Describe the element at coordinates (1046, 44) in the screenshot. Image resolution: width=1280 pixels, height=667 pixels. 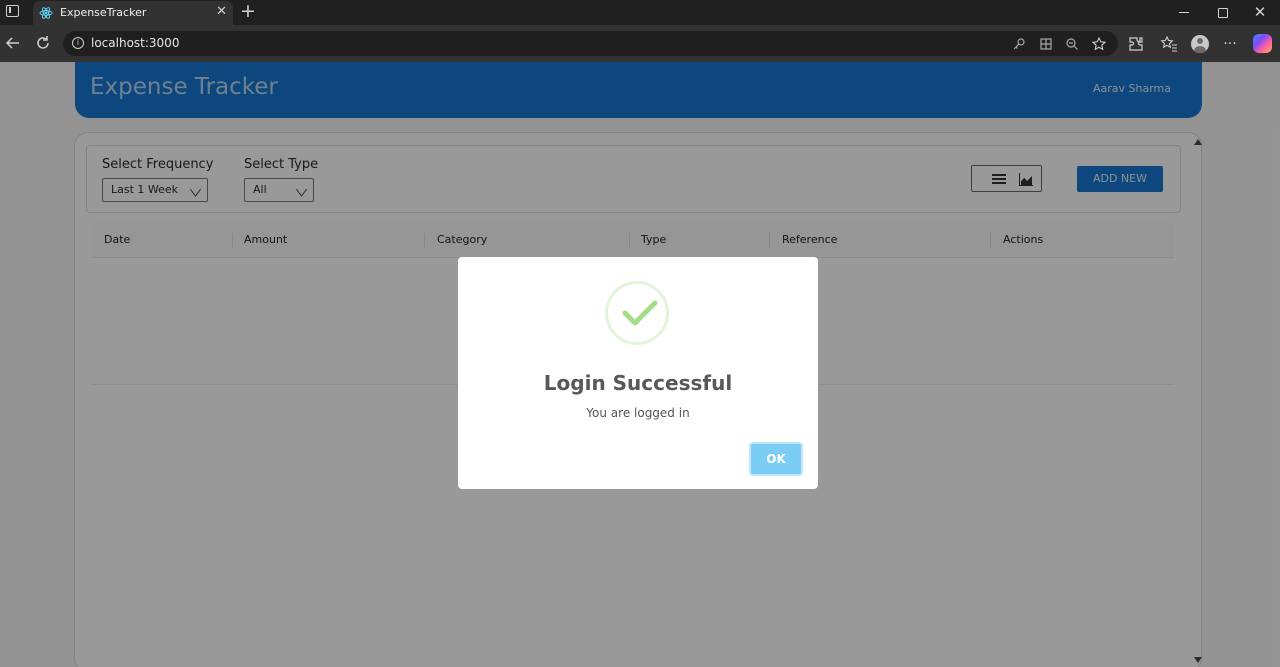
I see `grid-icon` at that location.